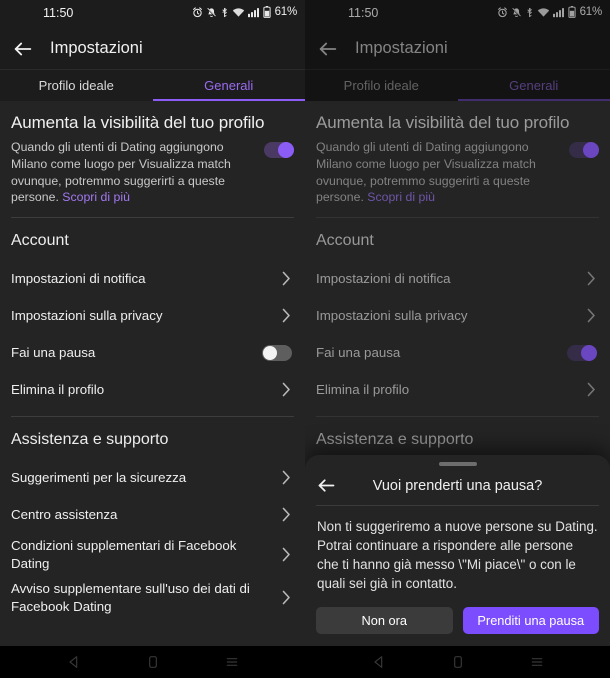  I want to click on status-bar-icons: 61%, so click(244, 12).